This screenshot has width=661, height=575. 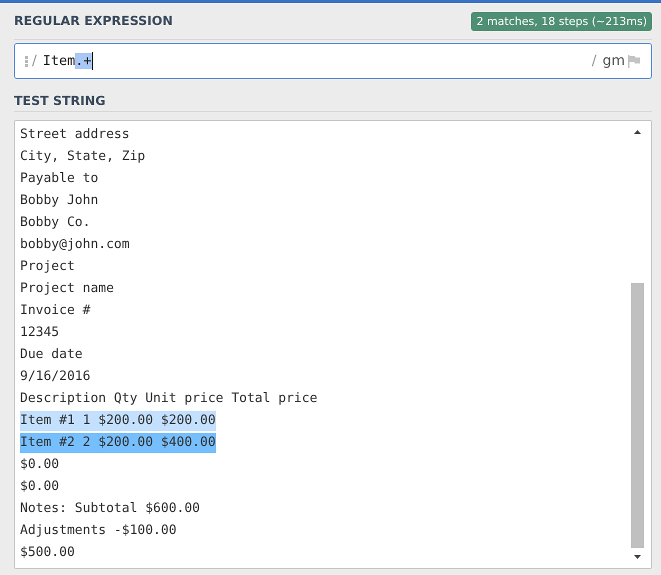 I want to click on open-delimiter: /, so click(x=34, y=61).